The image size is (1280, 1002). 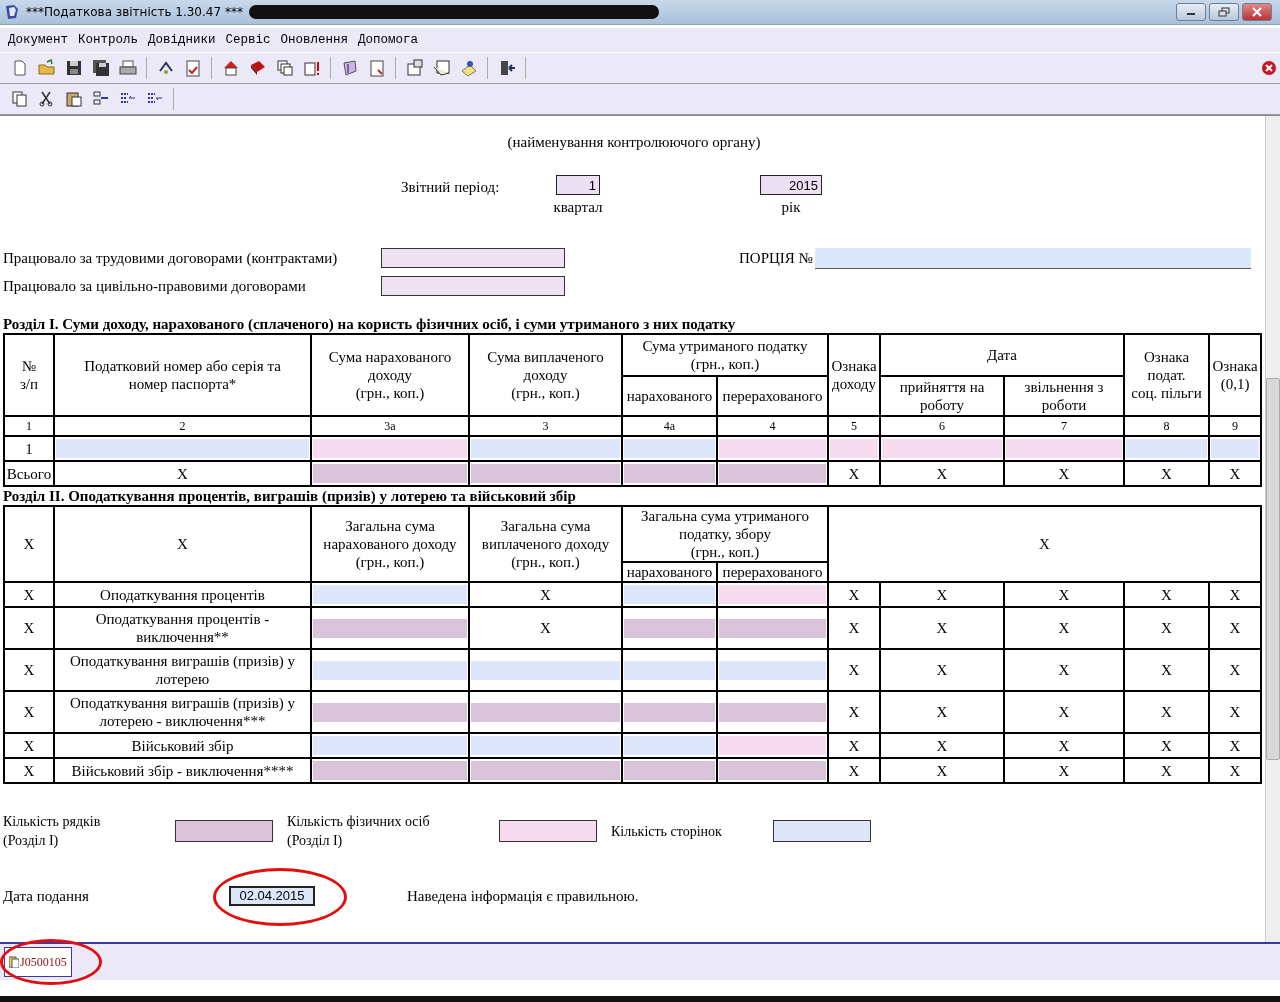 What do you see at coordinates (29, 426) in the screenshot?
I see `column-number: 1` at bounding box center [29, 426].